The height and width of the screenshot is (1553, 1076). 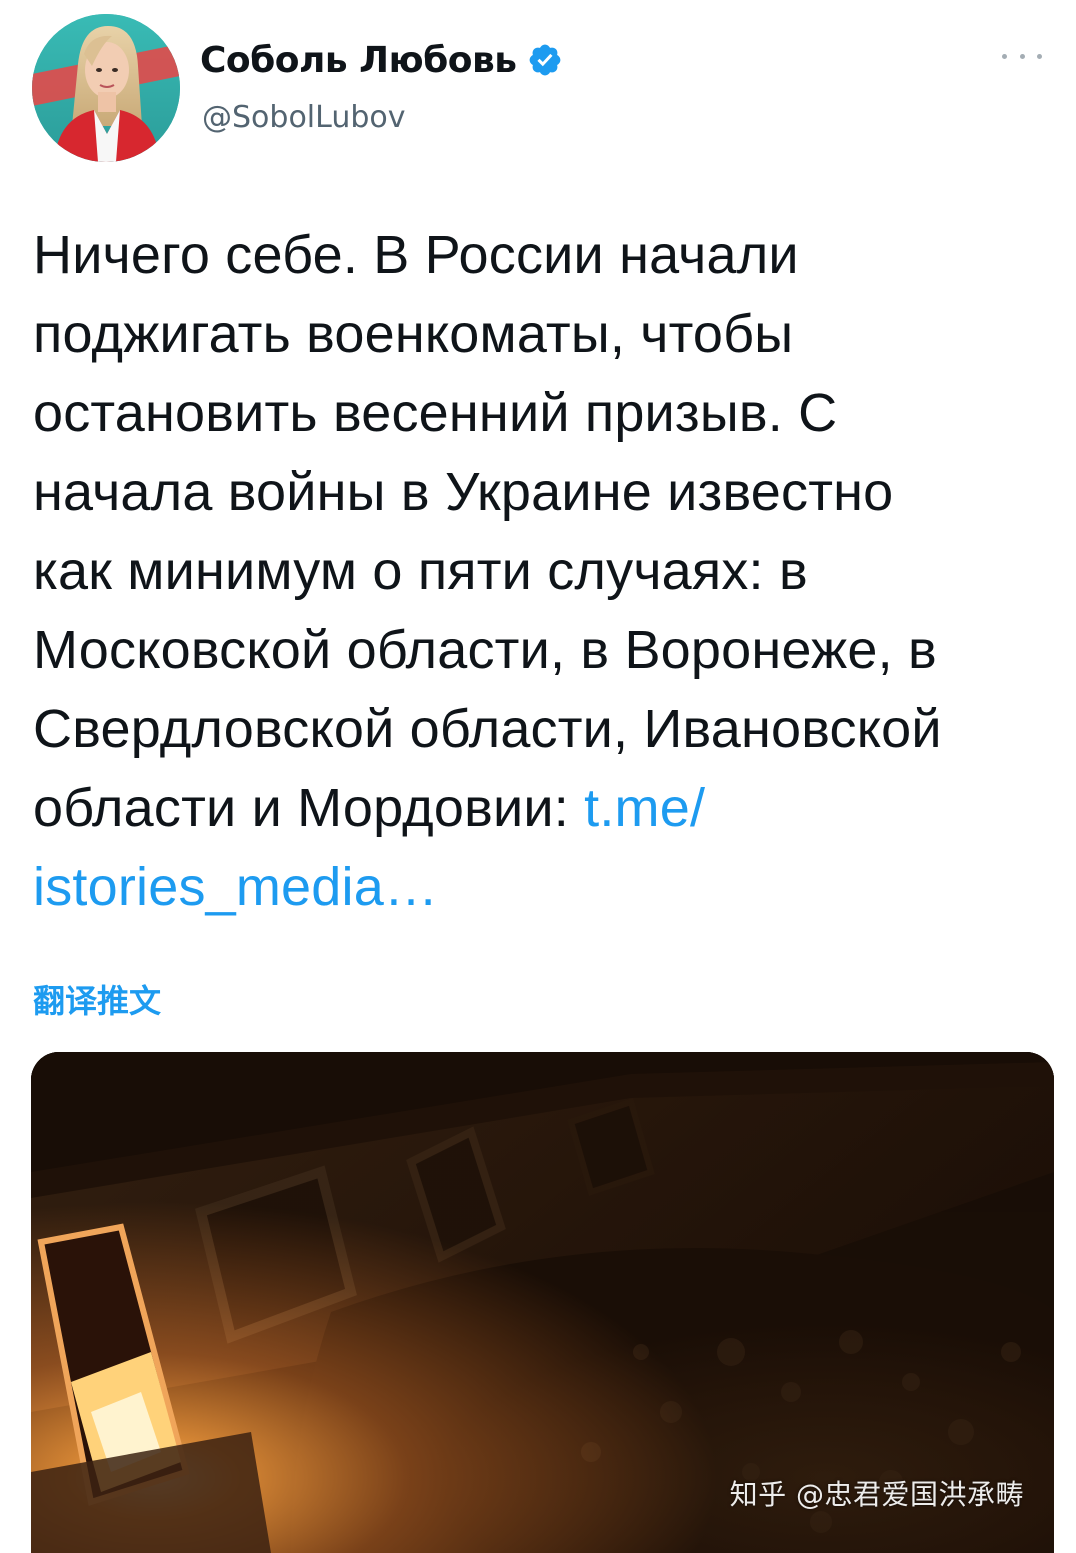 I want to click on avatar-portrait, so click(x=106, y=88).